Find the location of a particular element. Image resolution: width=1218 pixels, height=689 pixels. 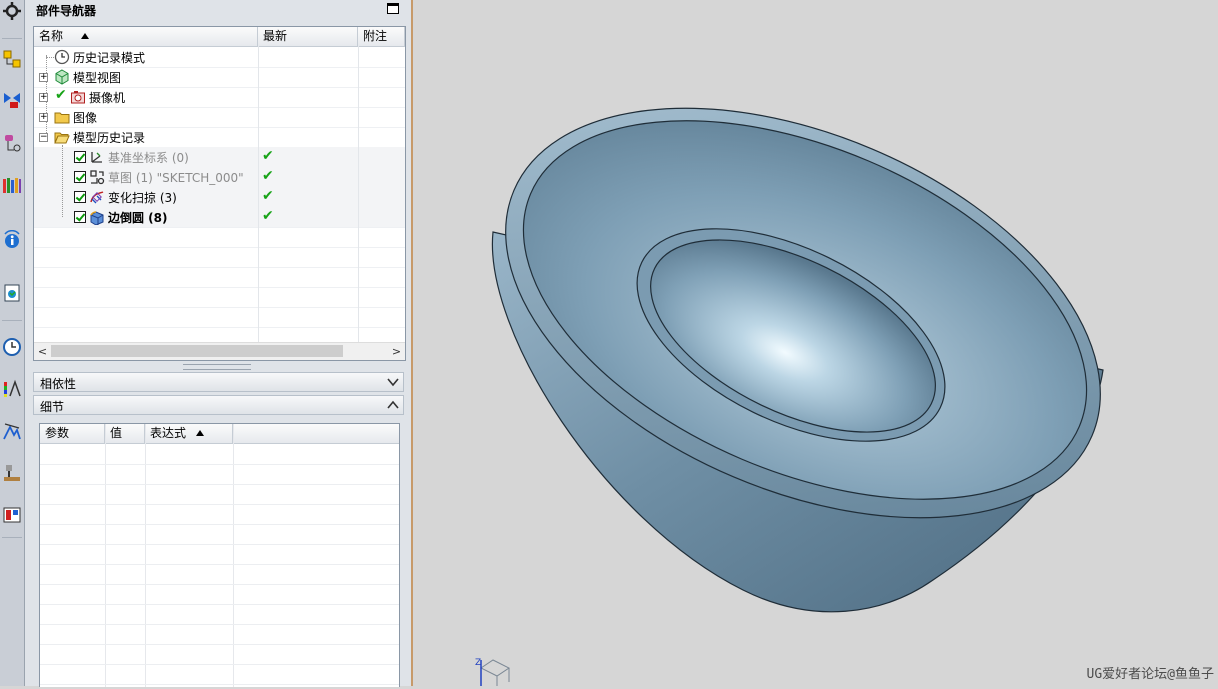

tree-node-edge-blend: 边倒圆 (8) is located at coordinates (121, 217).